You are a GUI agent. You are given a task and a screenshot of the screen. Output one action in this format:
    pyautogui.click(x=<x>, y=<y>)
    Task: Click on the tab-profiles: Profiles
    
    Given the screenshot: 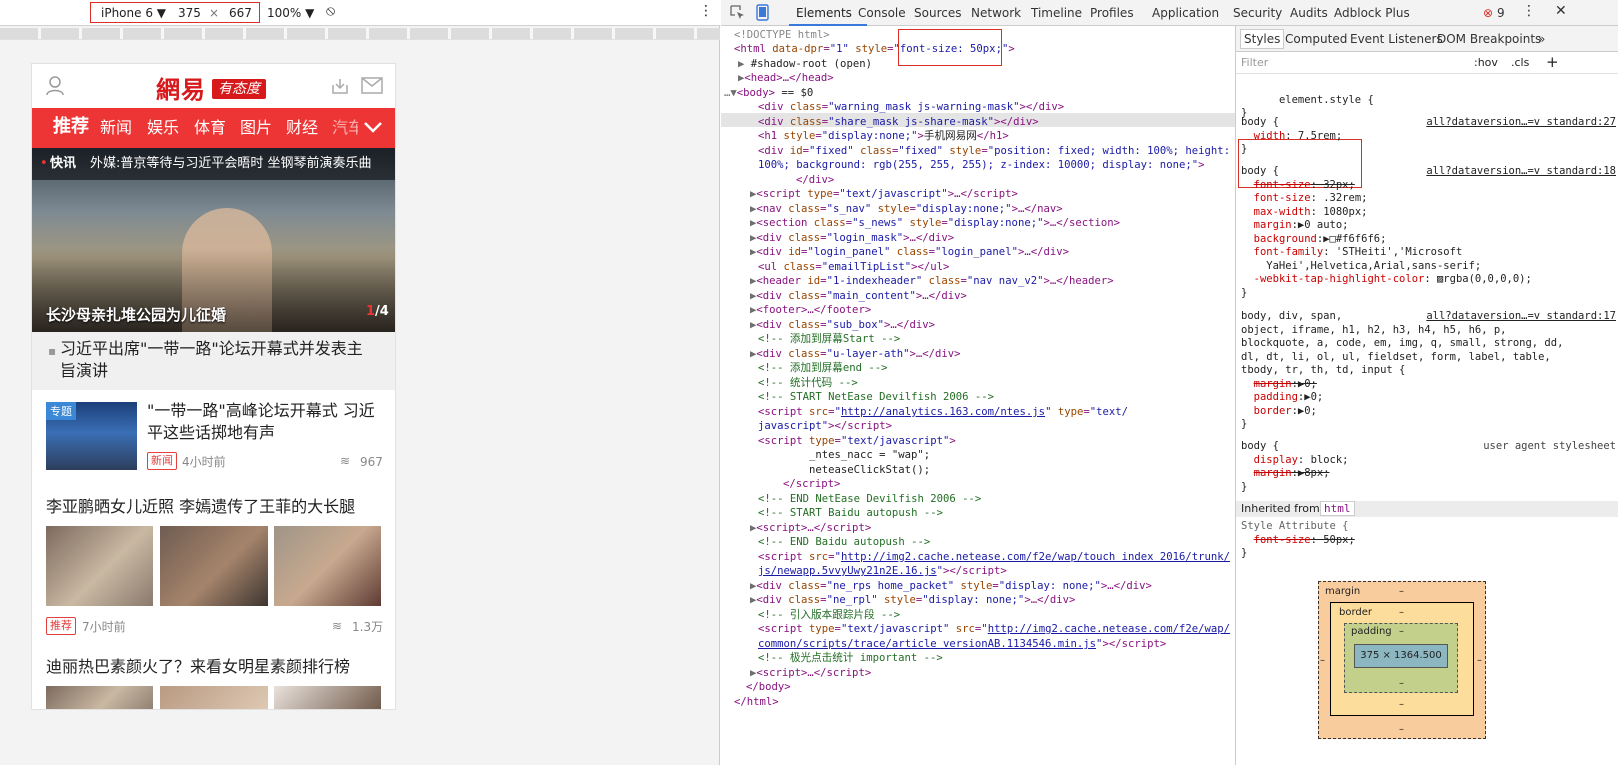 What is the action you would take?
    pyautogui.click(x=1112, y=13)
    